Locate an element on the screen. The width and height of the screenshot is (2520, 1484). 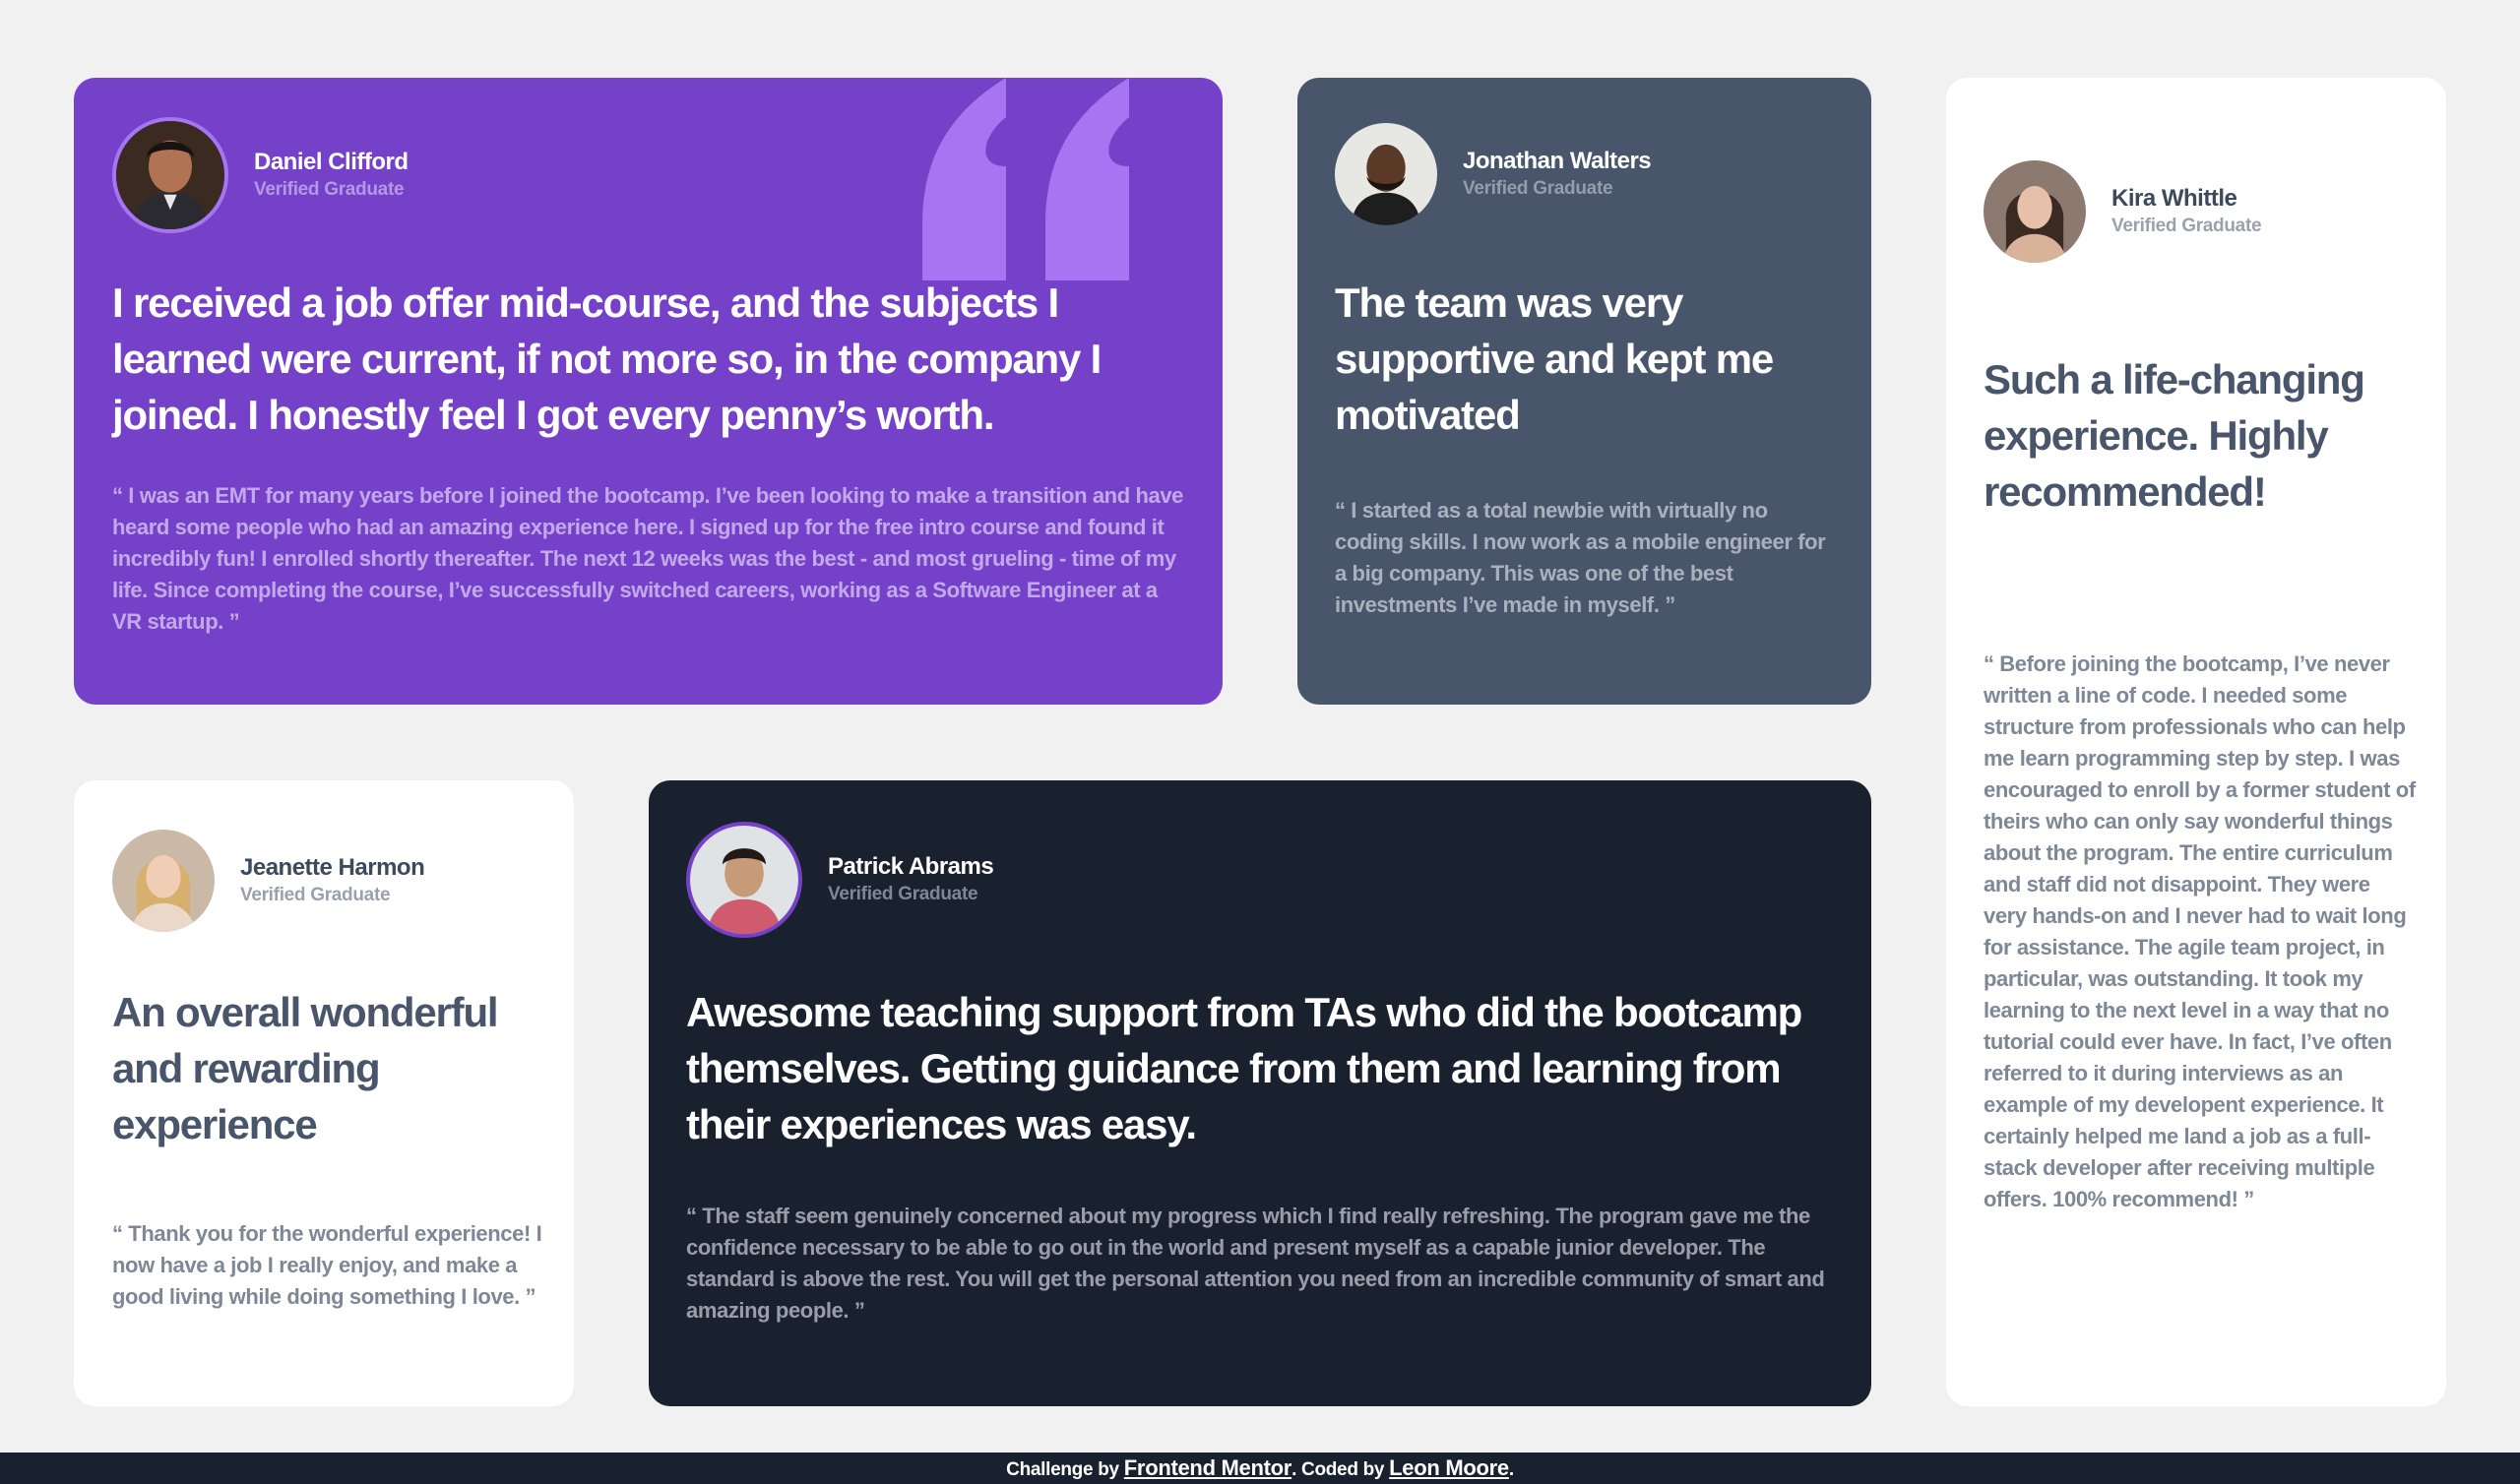
author-block: Jeanette Harmon Verified Graduate is located at coordinates (268, 881).